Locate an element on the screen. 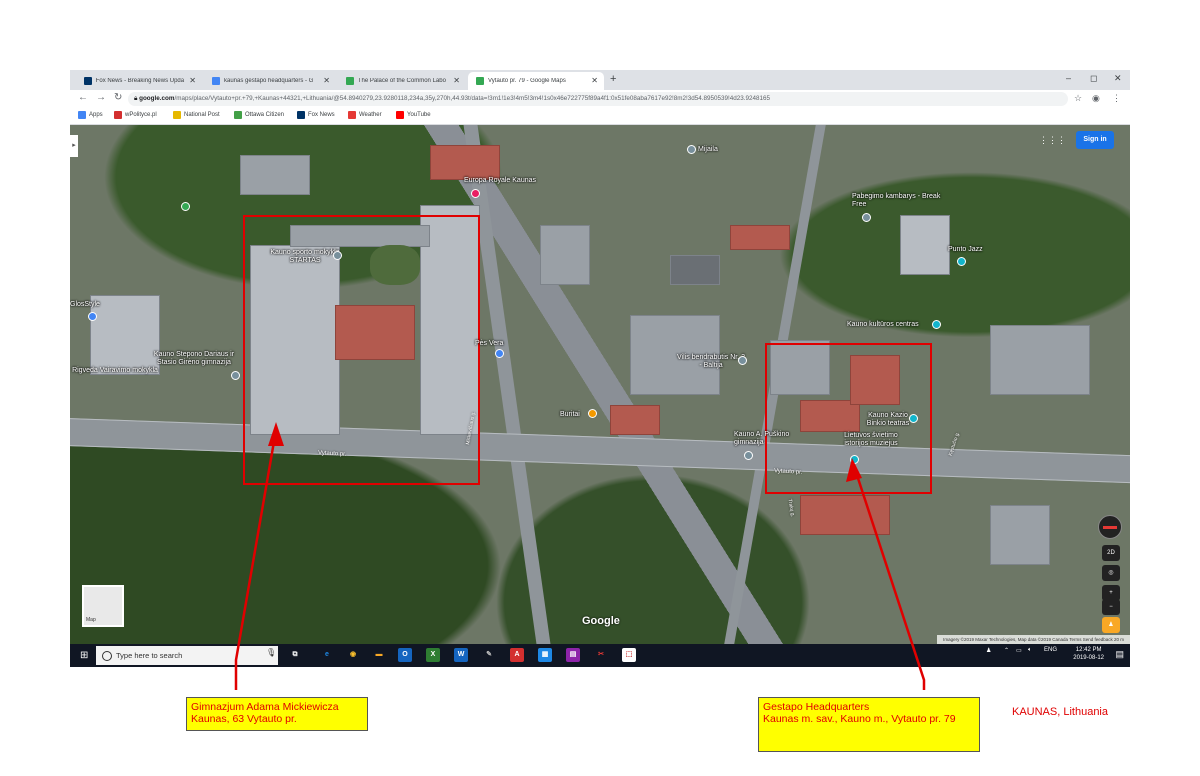  network-icon: ▭ is located at coordinates (1019, 650).